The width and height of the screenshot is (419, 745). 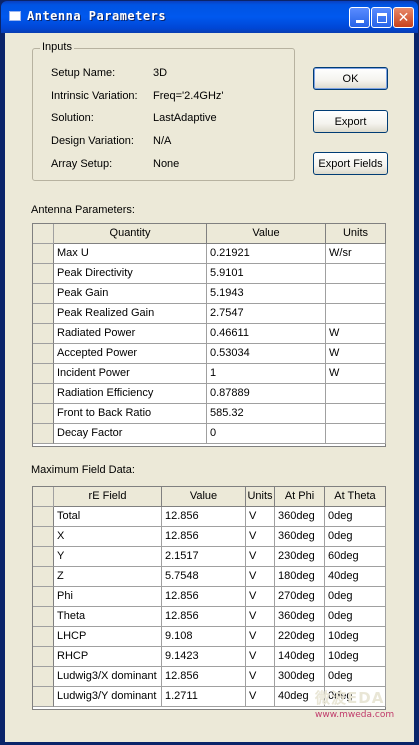 I want to click on table-cell: LHCP, so click(x=108, y=637).